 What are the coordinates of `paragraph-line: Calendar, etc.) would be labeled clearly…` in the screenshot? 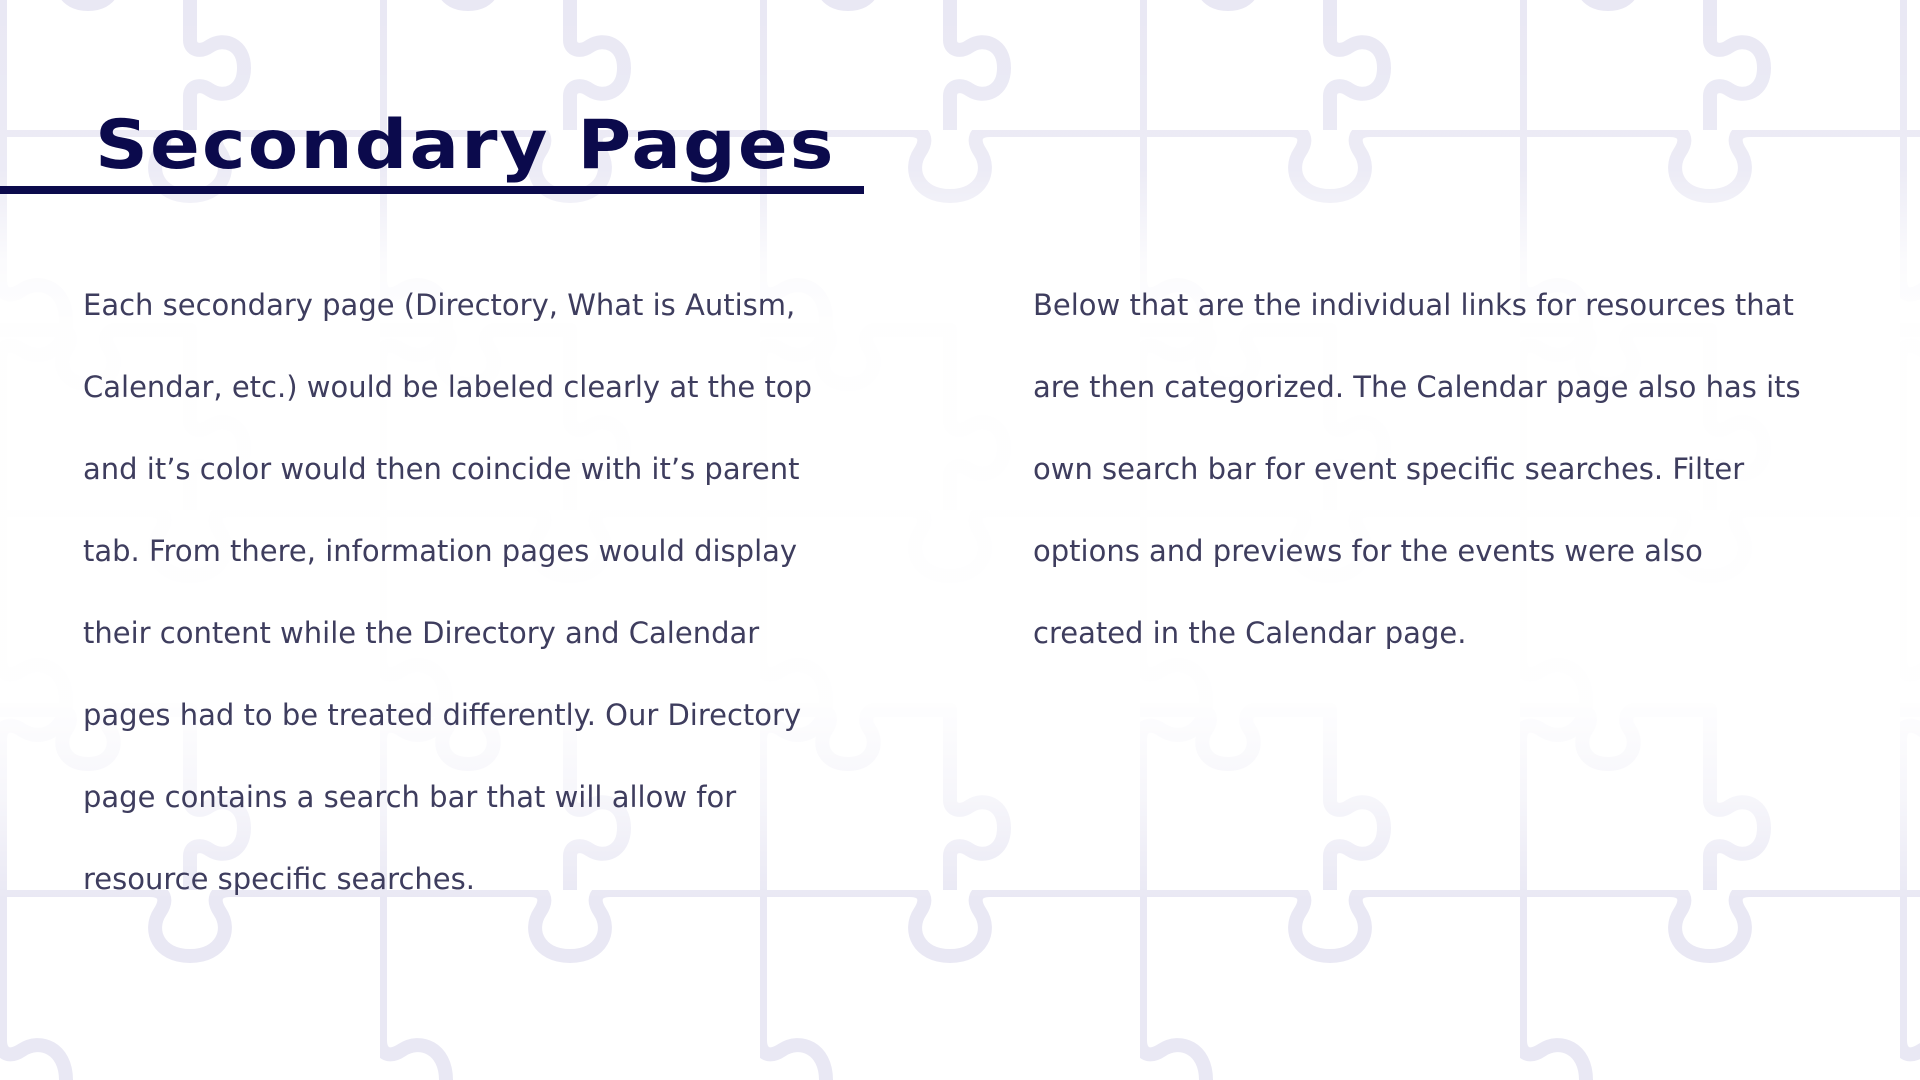 It's located at (448, 387).